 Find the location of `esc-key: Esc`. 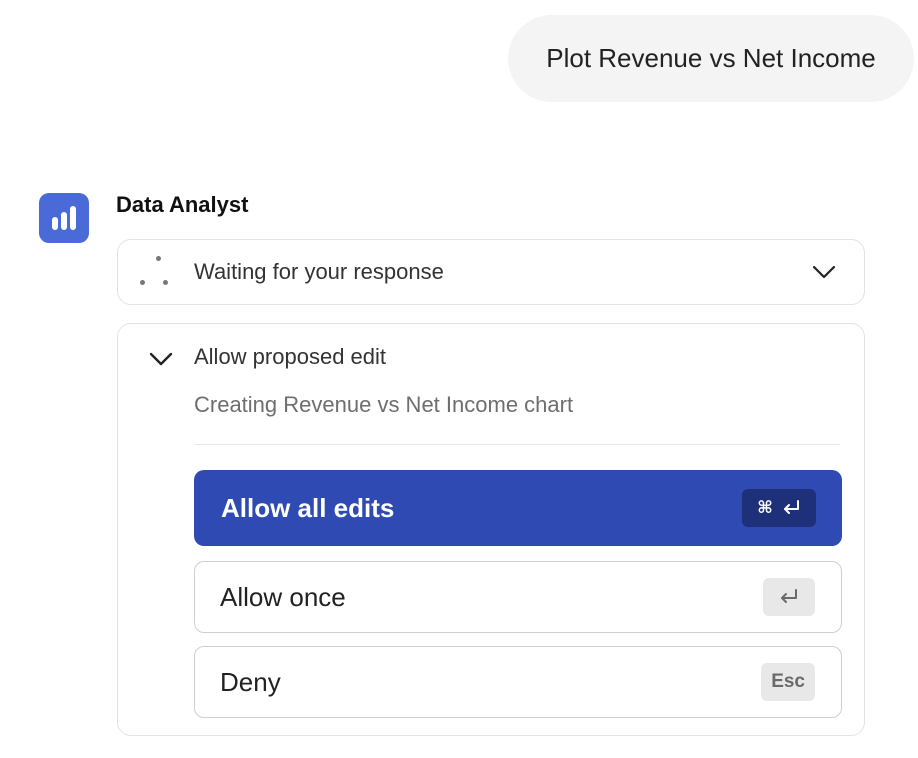

esc-key: Esc is located at coordinates (788, 681).